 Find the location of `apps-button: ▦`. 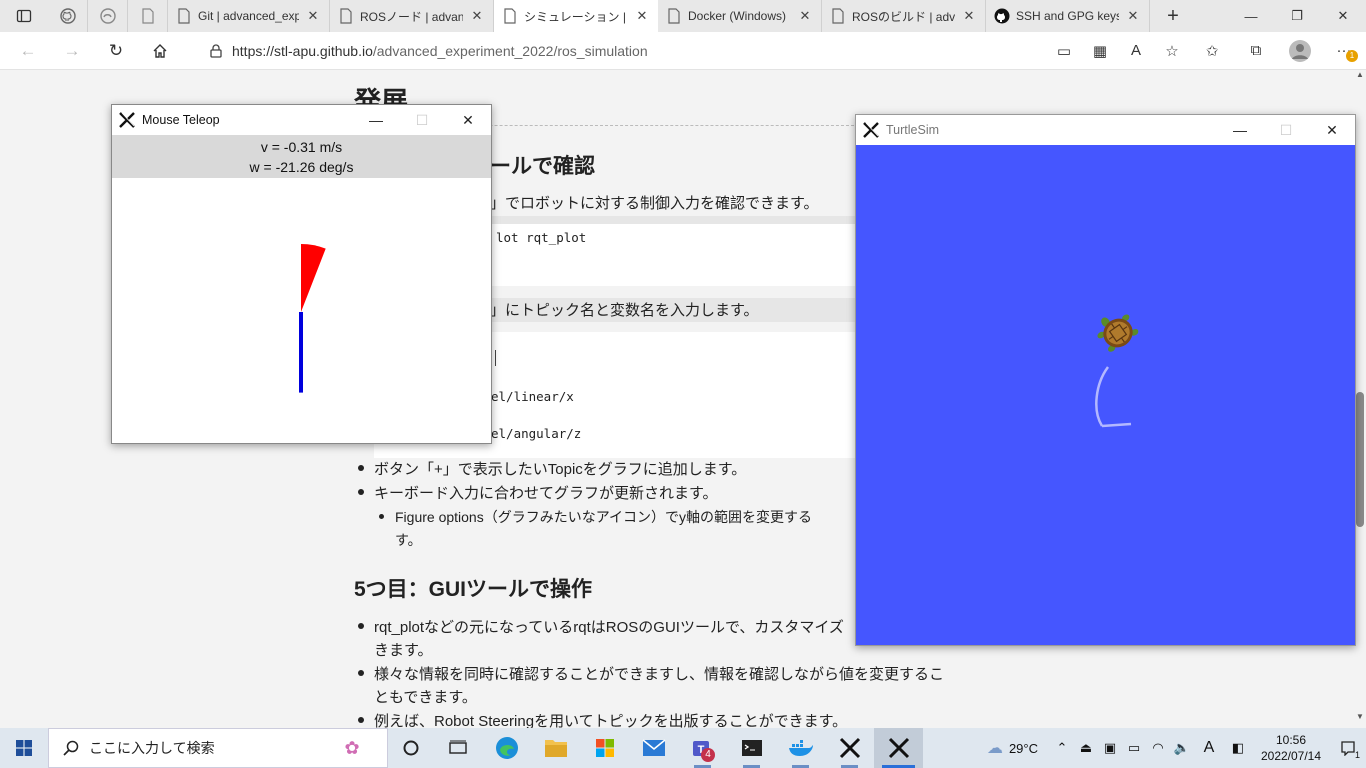

apps-button: ▦ is located at coordinates (1100, 51).